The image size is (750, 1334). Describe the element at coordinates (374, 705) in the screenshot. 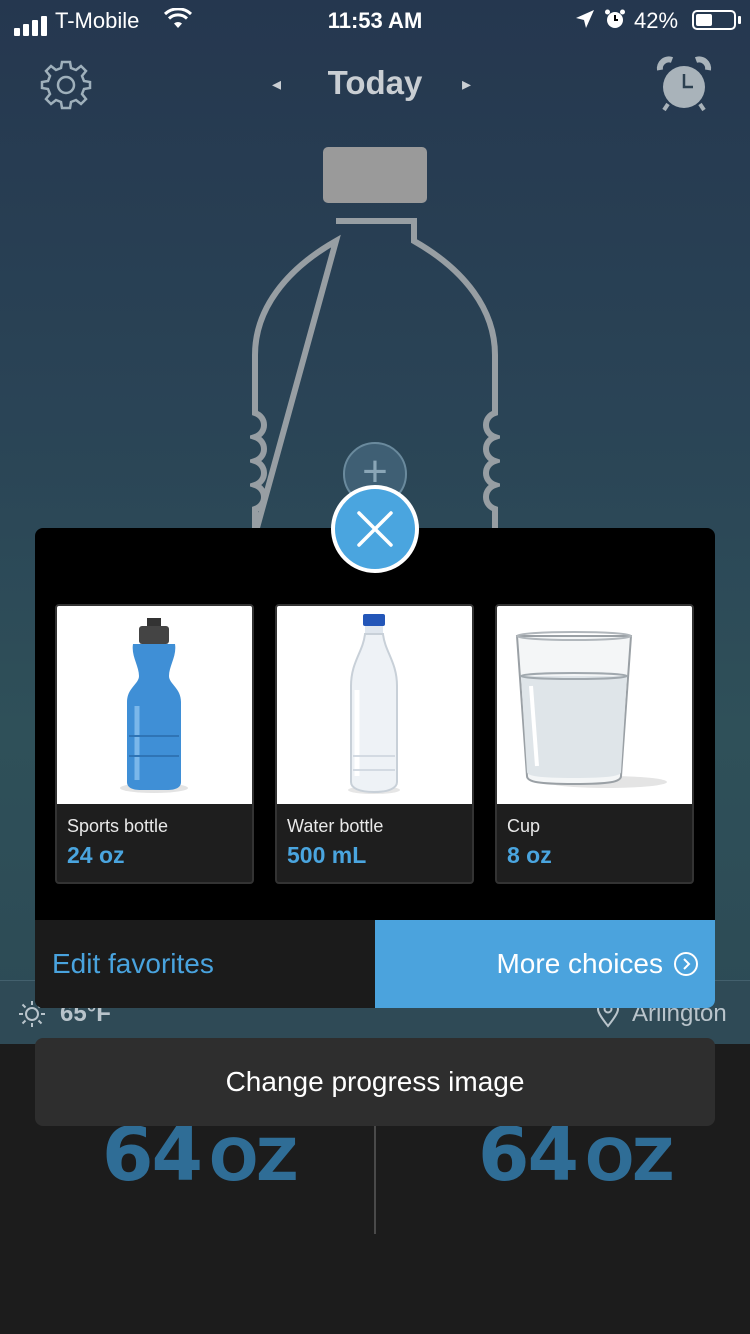

I see `water-bottle-image` at that location.